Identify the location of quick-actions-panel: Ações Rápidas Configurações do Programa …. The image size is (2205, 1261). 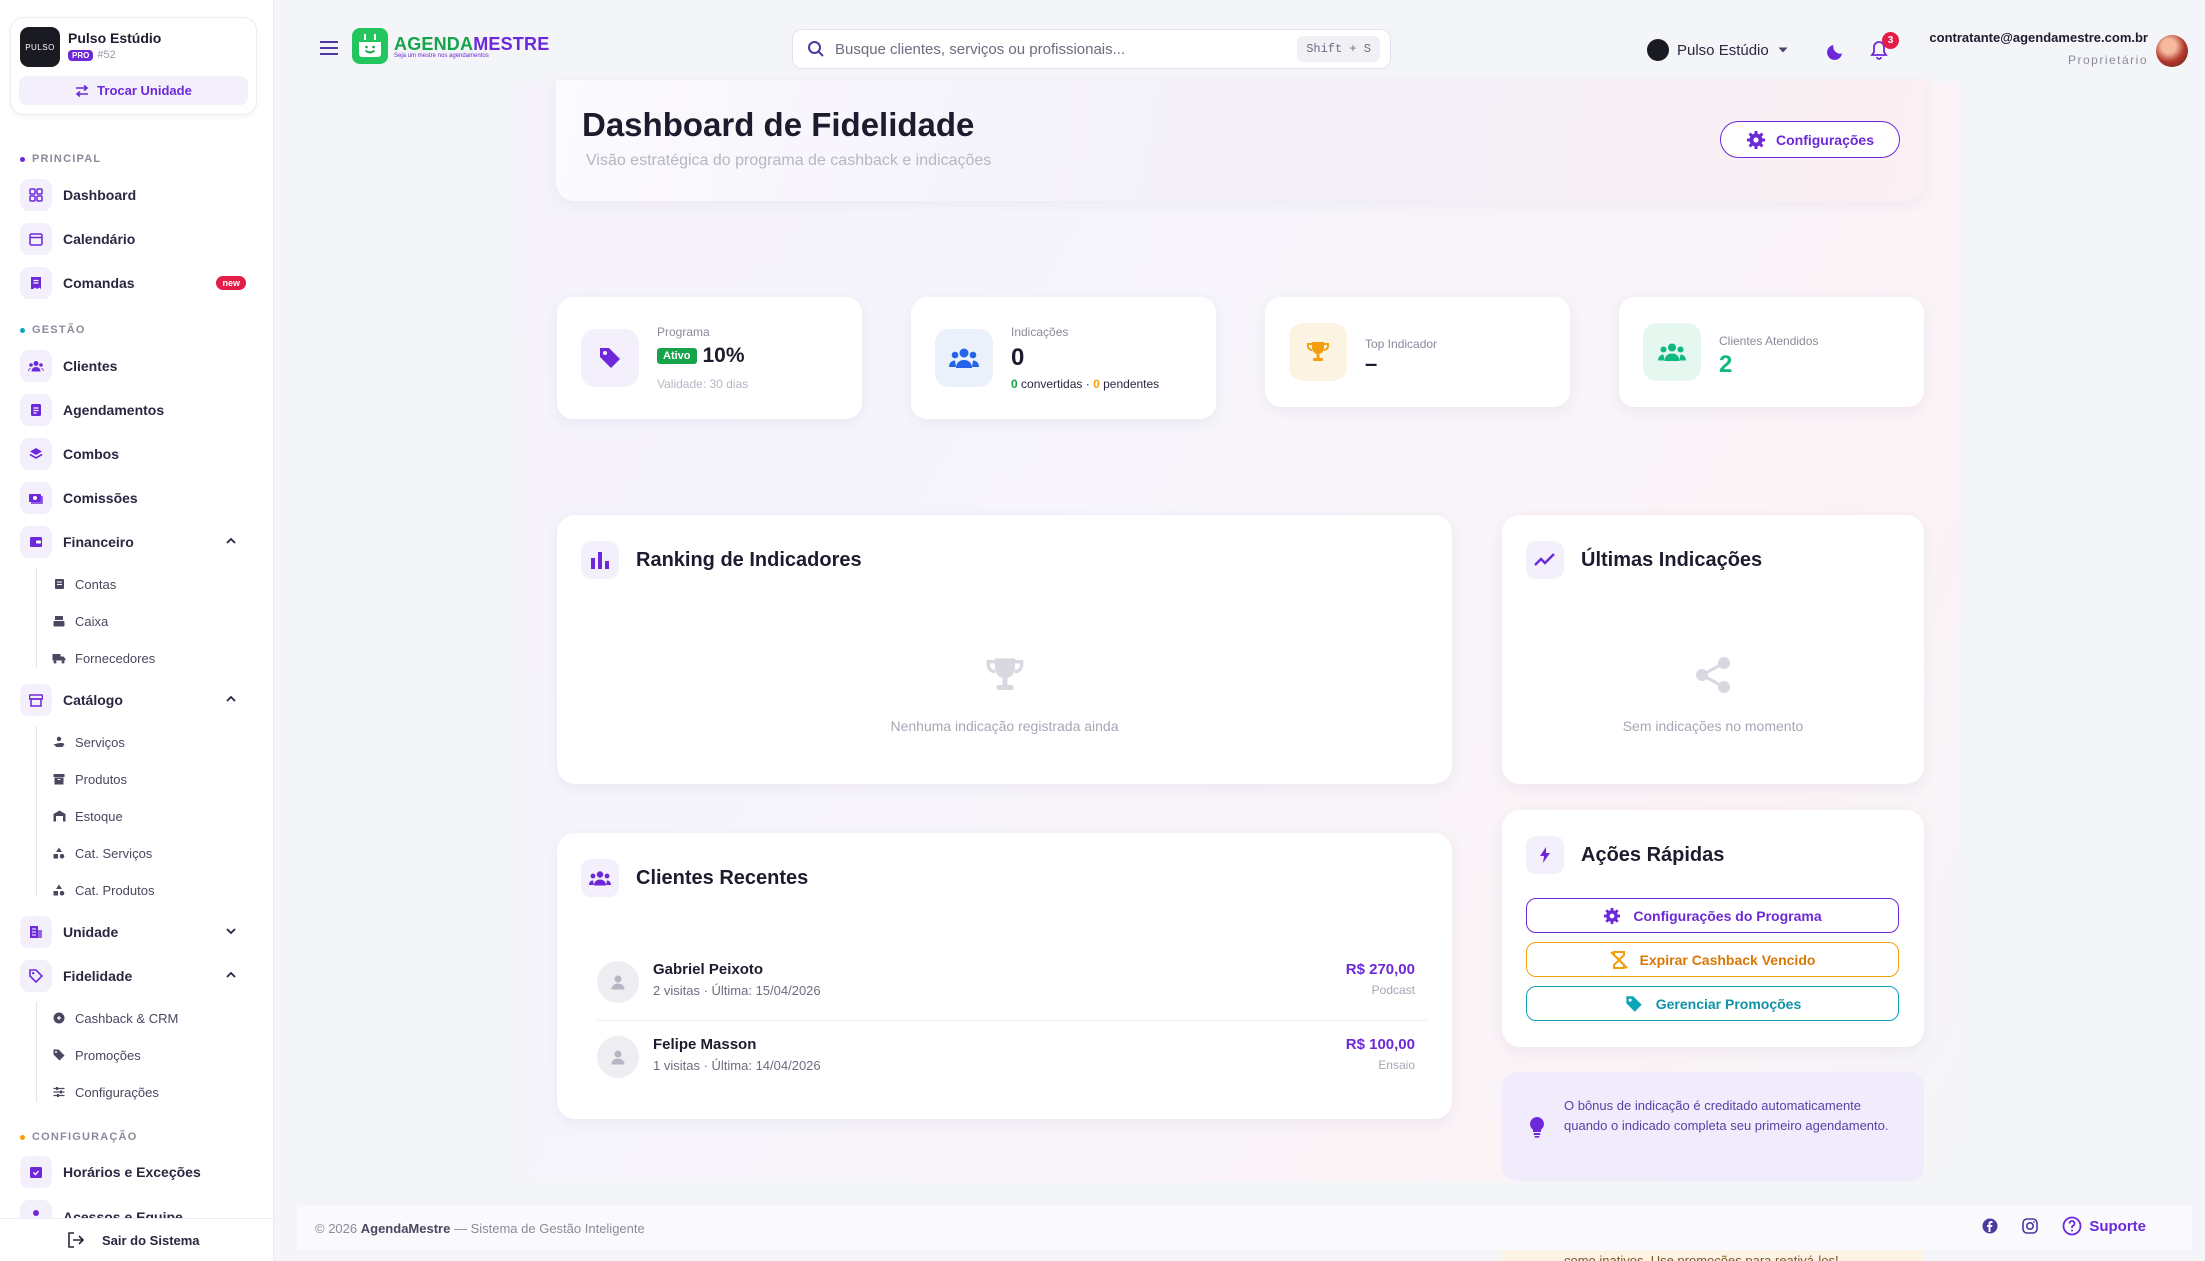
(1713, 928).